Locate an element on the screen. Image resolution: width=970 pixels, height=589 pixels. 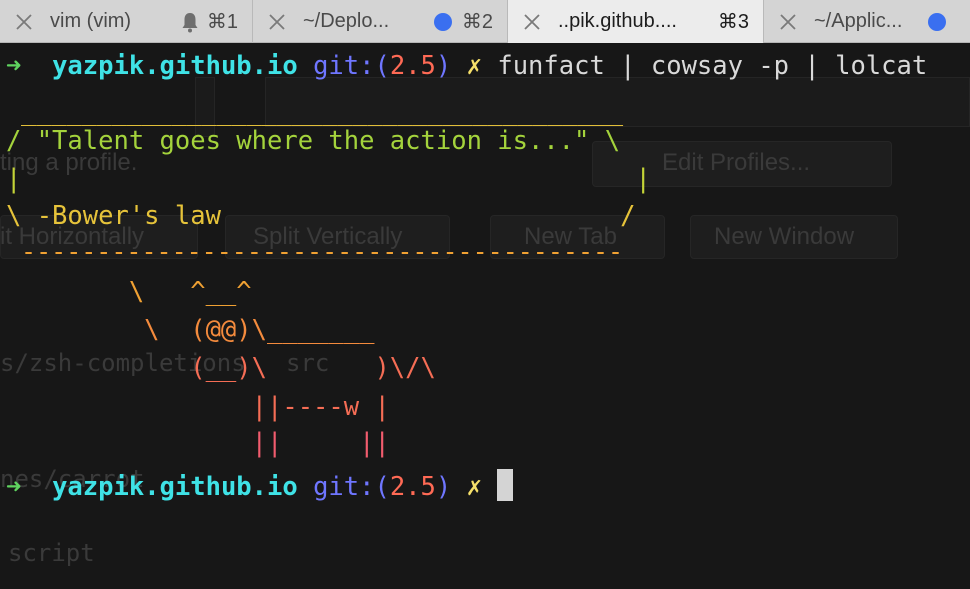
tab-deploy: ~/Deplo... ⌘2 is located at coordinates (380, 21).